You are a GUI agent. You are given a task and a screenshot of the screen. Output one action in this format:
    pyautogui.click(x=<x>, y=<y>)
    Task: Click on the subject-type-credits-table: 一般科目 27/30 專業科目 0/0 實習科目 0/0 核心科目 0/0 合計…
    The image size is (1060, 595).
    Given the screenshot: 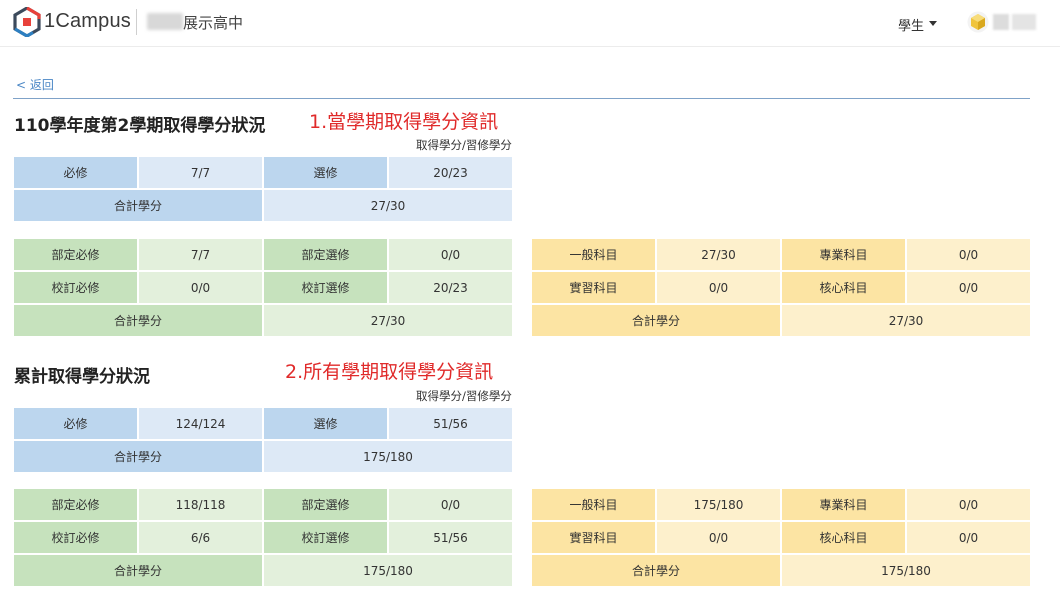 What is the action you would take?
    pyautogui.click(x=781, y=287)
    